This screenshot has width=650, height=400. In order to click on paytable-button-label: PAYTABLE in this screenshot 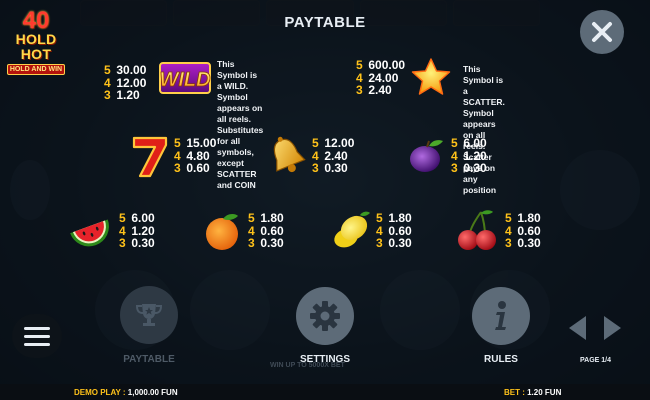, I will do `click(149, 359)`.